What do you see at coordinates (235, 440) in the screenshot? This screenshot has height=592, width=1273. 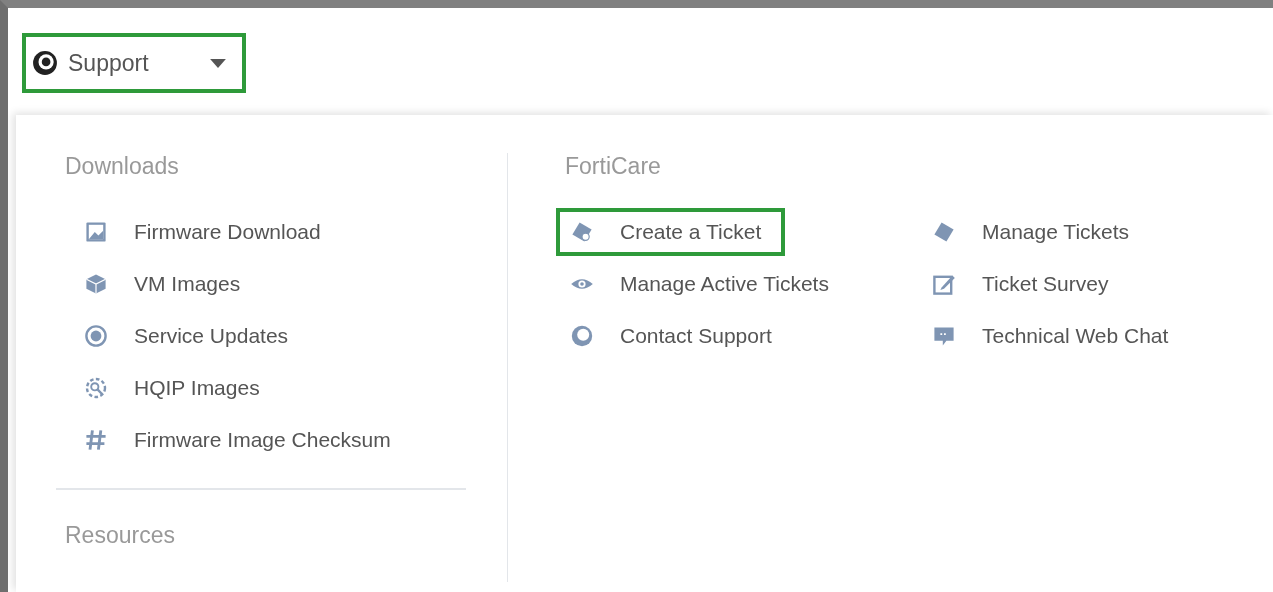 I see `menu-link: Firmware Image Checksum` at bounding box center [235, 440].